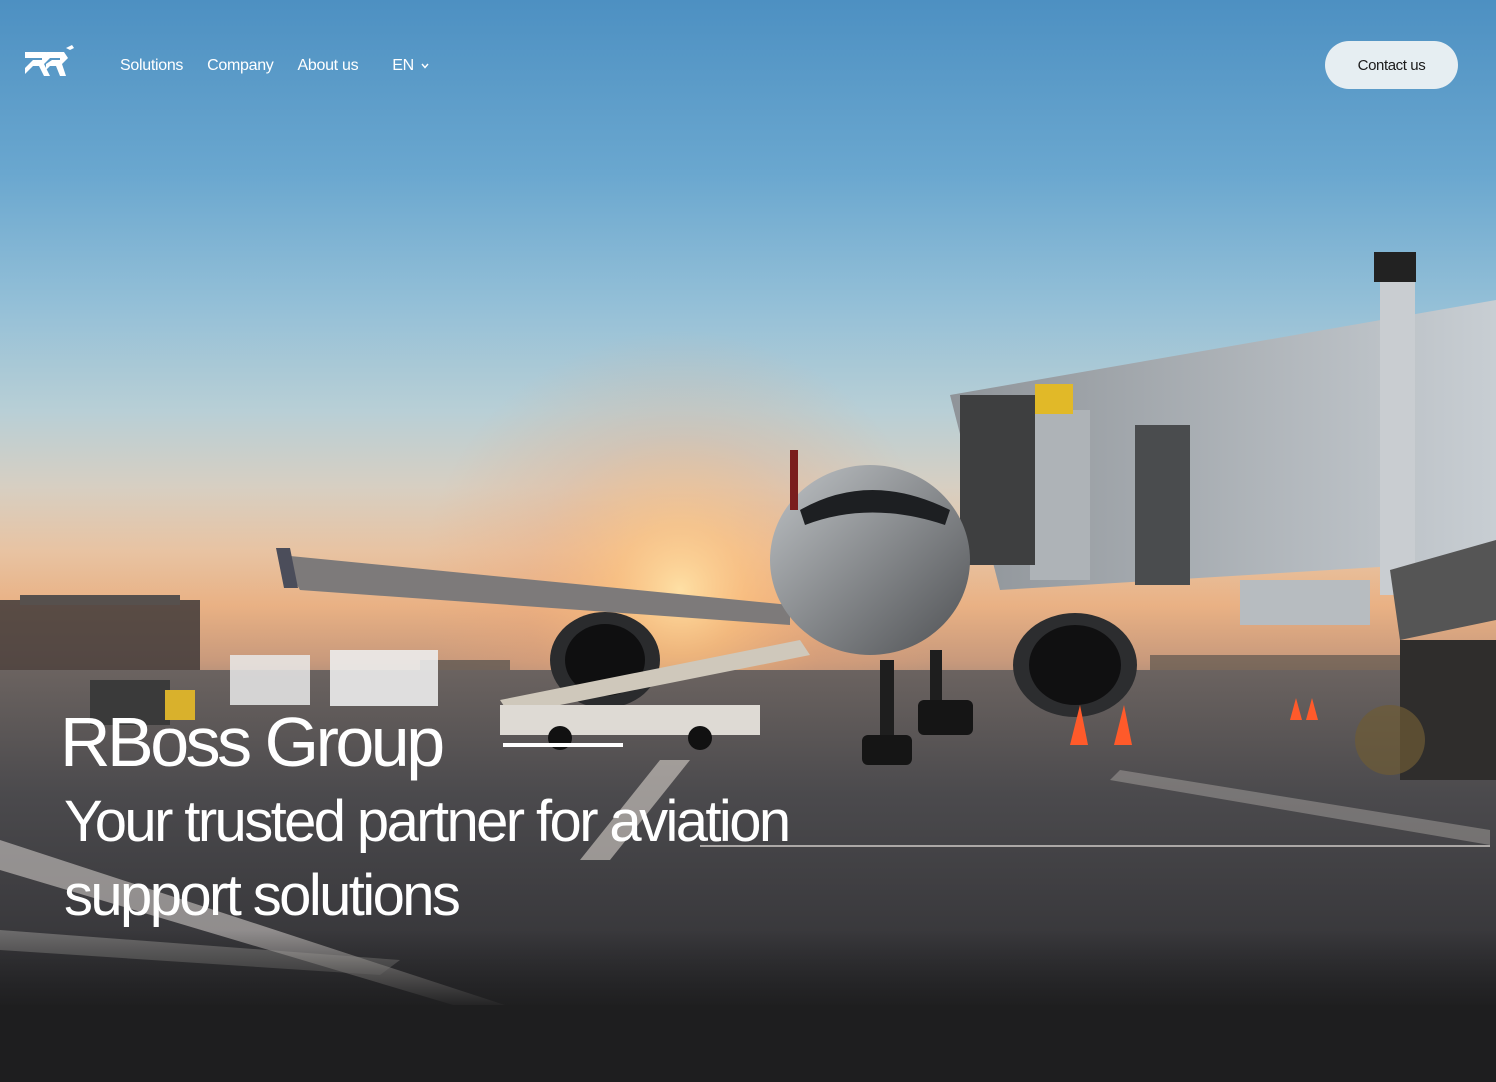  What do you see at coordinates (1391, 65) in the screenshot?
I see `contact-us-button: Contact us` at bounding box center [1391, 65].